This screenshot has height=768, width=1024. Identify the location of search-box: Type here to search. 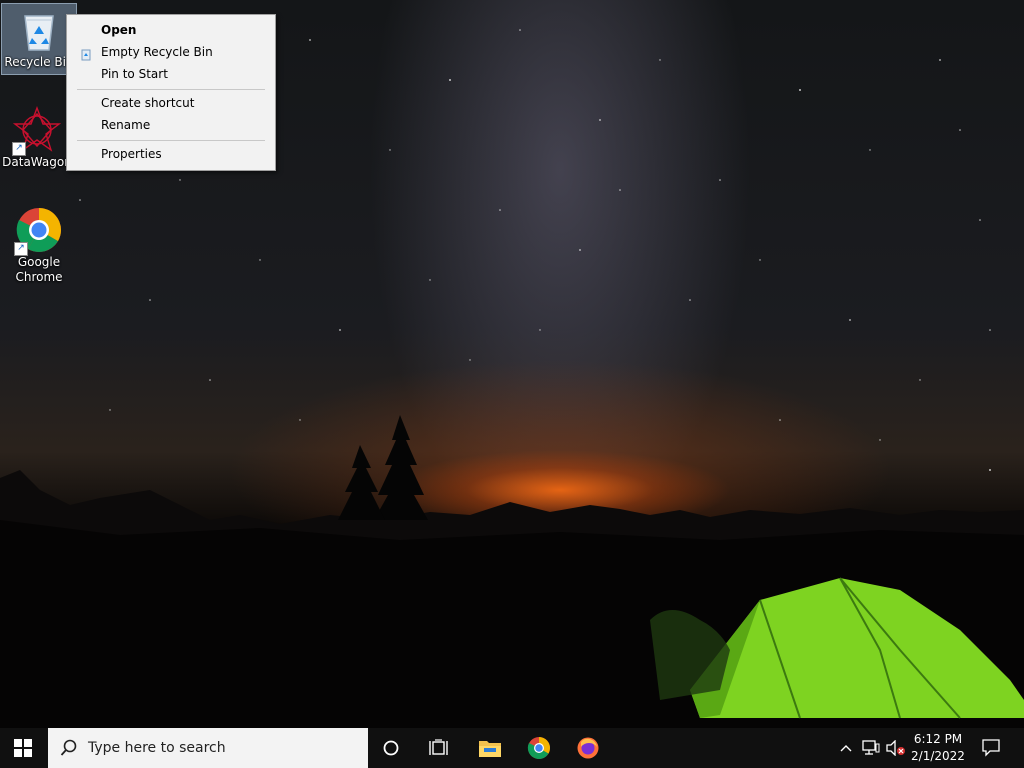
(208, 748).